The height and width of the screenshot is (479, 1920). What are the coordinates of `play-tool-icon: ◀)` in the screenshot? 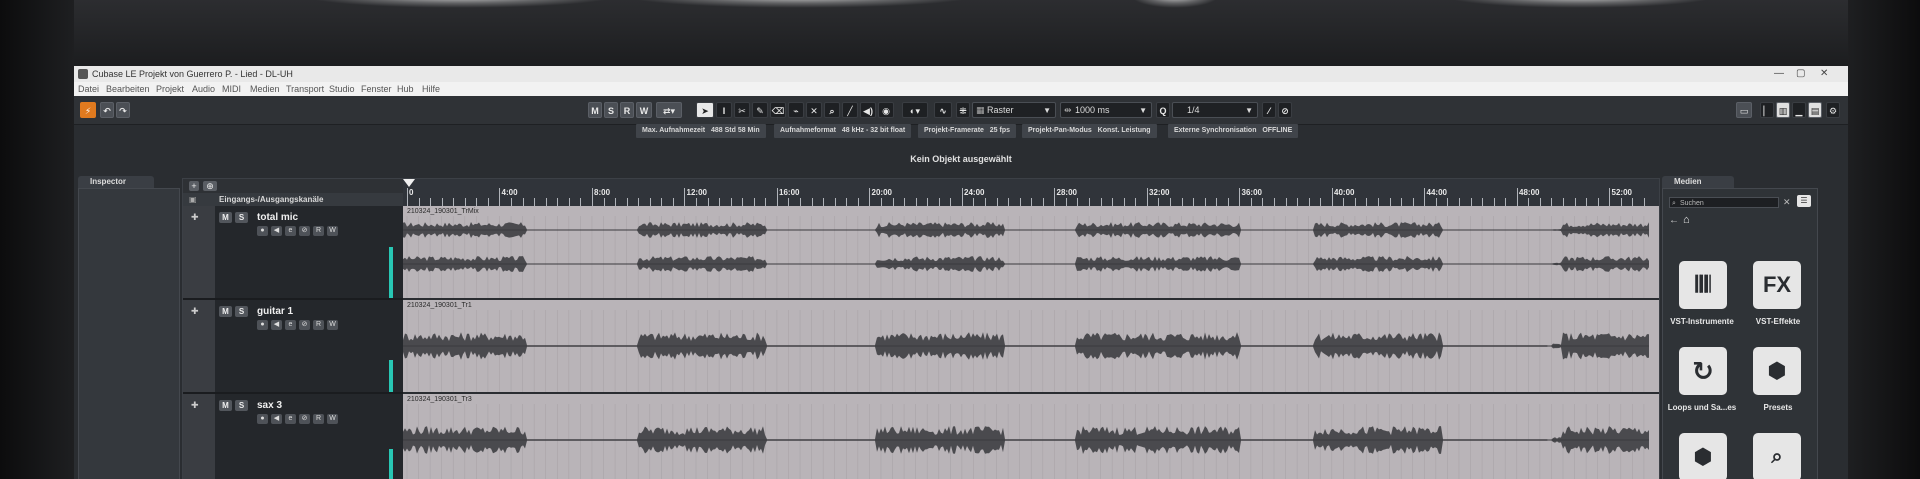 It's located at (868, 110).